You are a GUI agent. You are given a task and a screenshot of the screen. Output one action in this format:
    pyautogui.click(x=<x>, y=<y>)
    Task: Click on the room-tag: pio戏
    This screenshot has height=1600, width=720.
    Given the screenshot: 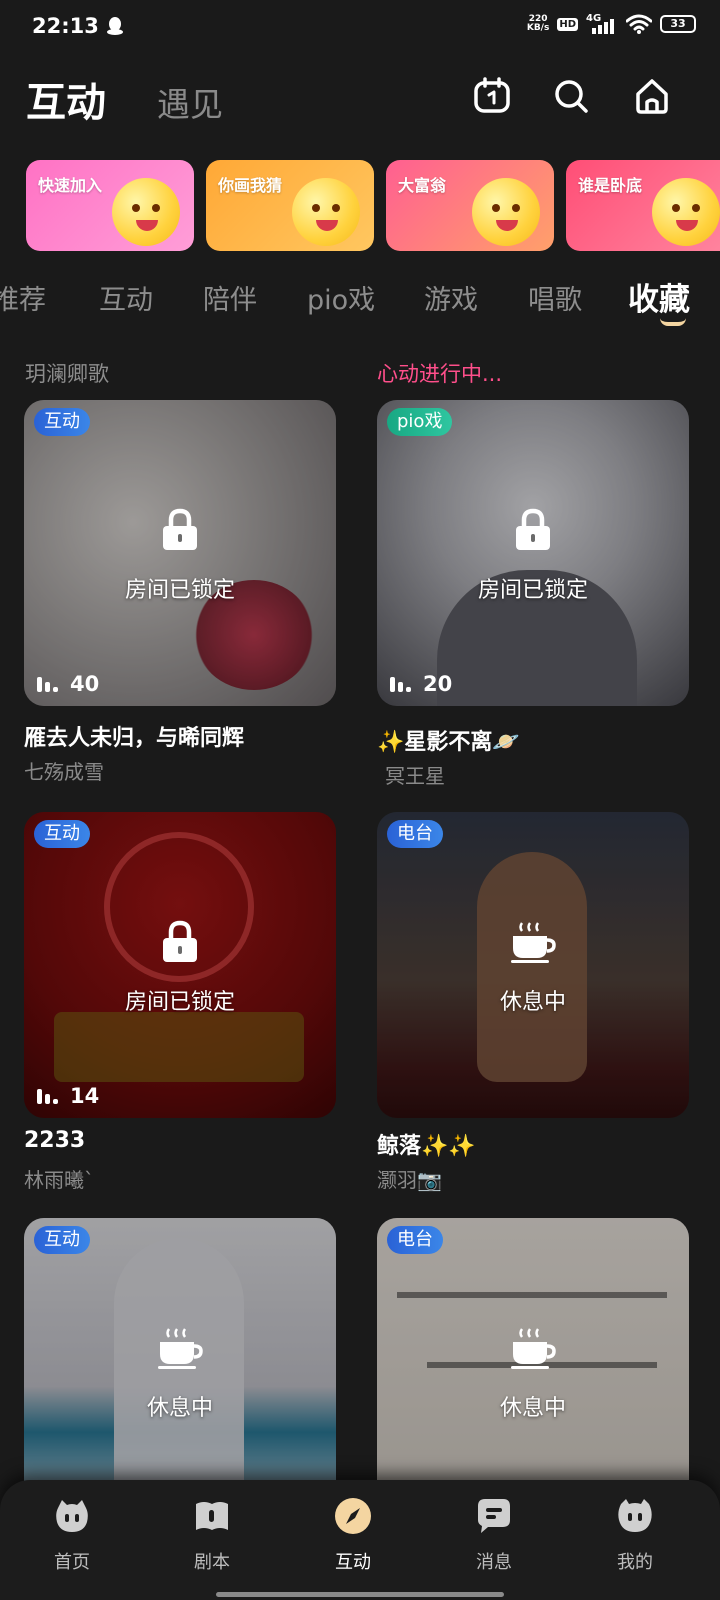 What is the action you would take?
    pyautogui.click(x=420, y=422)
    